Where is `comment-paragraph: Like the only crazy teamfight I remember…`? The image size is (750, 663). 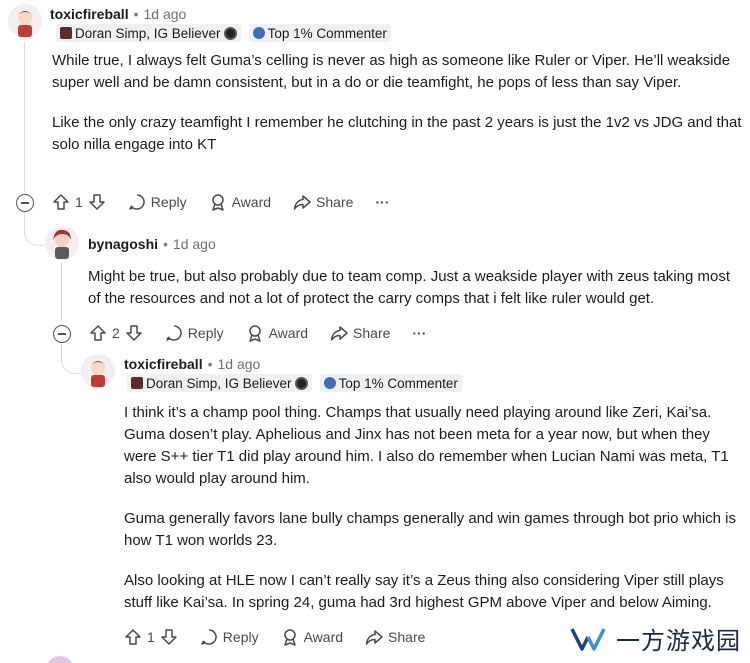 comment-paragraph: Like the only crazy teamfight I remember… is located at coordinates (397, 133).